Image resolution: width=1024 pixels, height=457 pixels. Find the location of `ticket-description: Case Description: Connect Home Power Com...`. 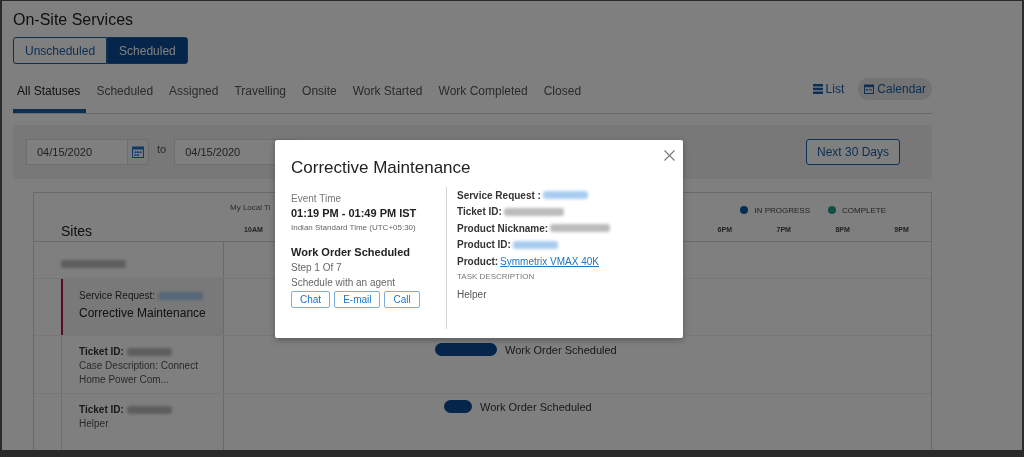

ticket-description: Case Description: Connect Home Power Com... is located at coordinates (139, 373).